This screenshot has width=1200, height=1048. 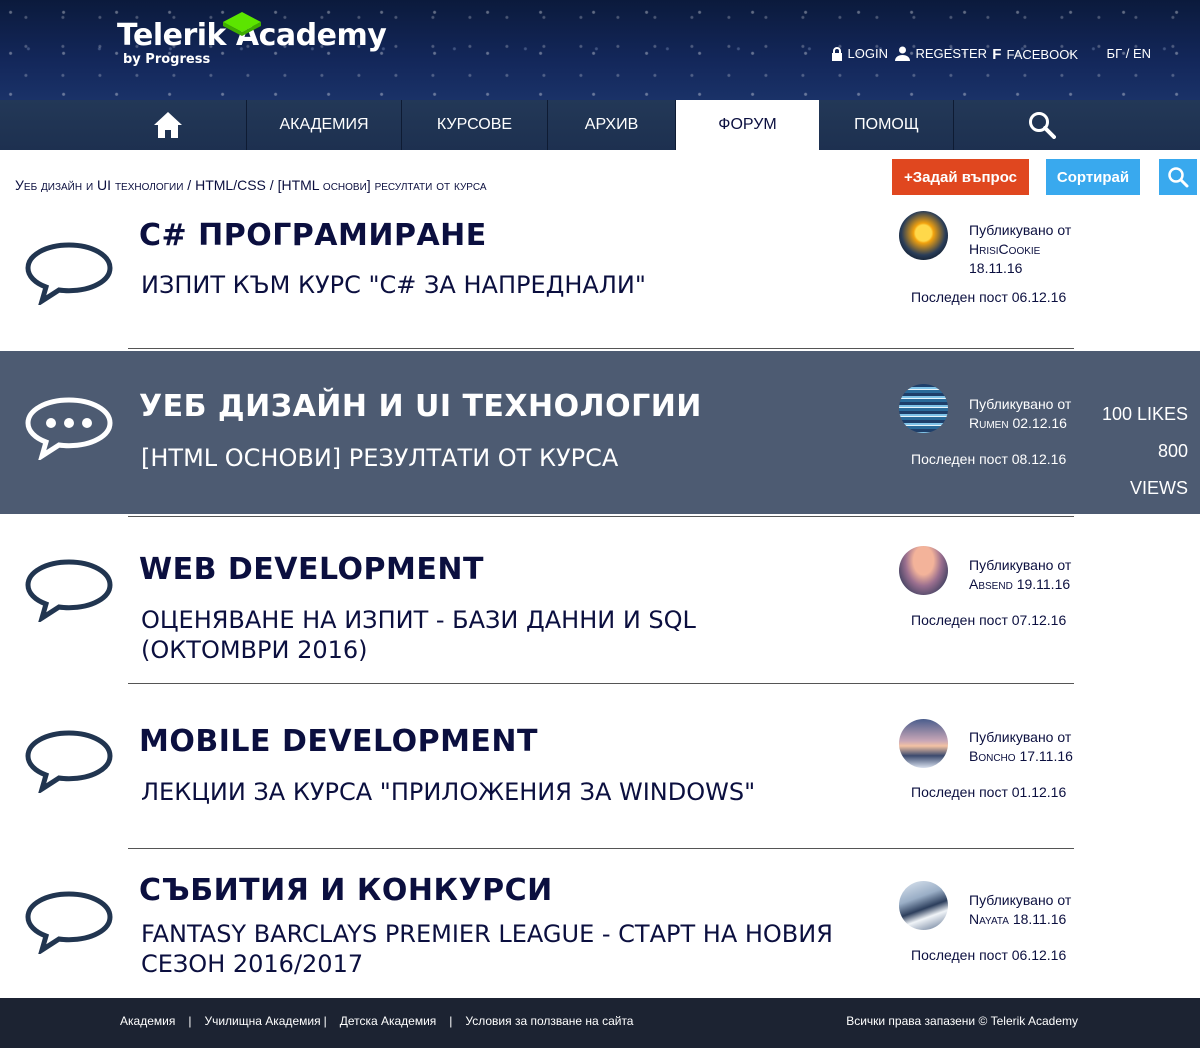 I want to click on topic-meta: Публикувано от Absend 19.11.16, so click(x=1020, y=575).